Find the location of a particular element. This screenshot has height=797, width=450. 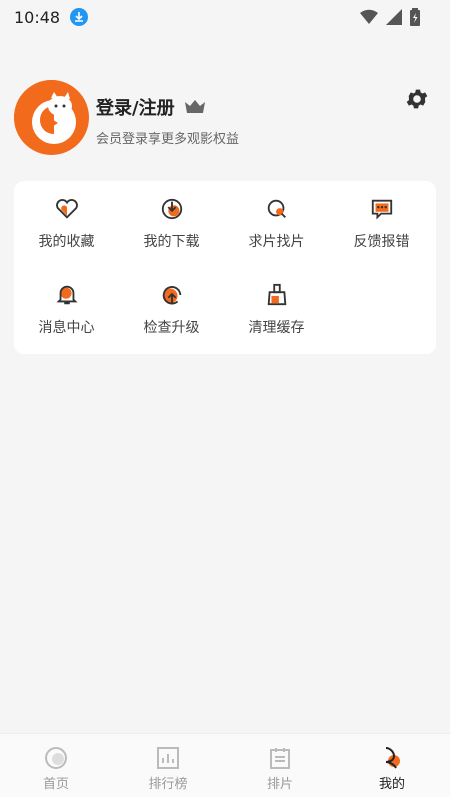

upgrade-icon is located at coordinates (171, 295).